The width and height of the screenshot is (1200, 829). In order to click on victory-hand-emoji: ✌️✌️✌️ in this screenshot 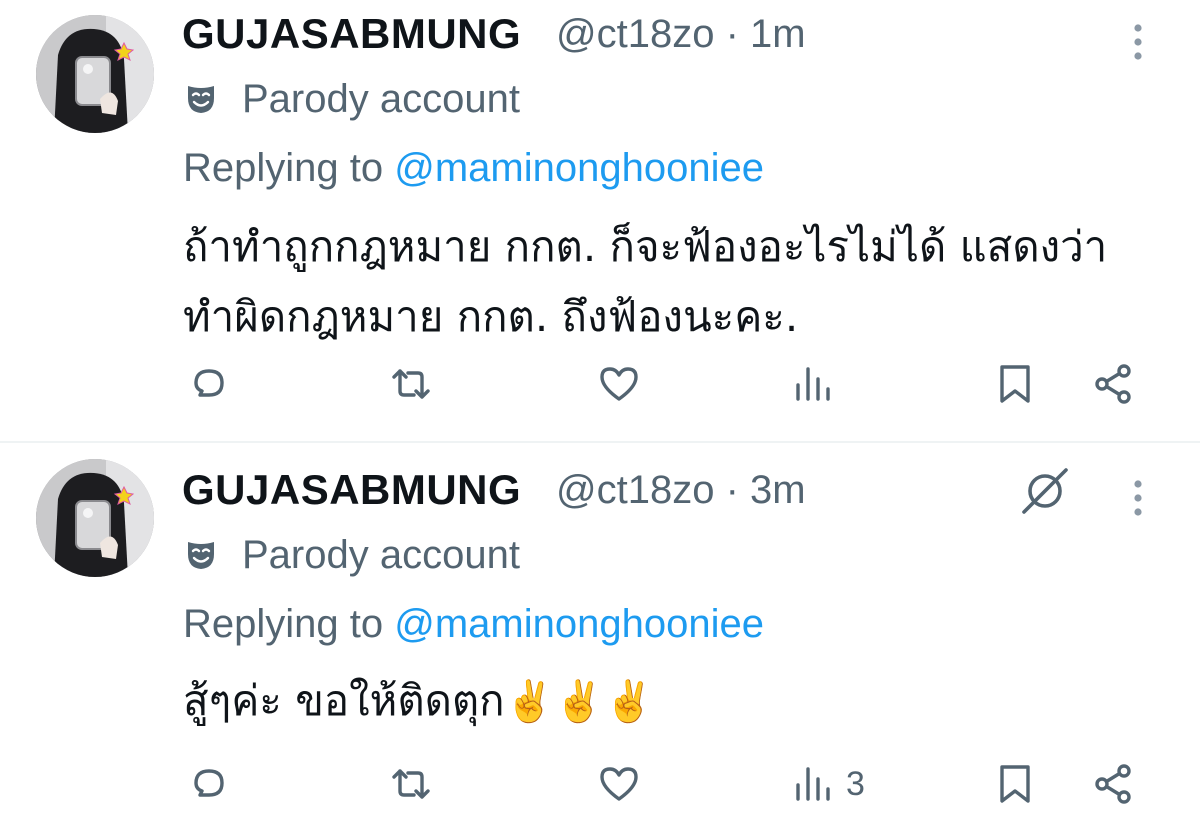, I will do `click(579, 702)`.